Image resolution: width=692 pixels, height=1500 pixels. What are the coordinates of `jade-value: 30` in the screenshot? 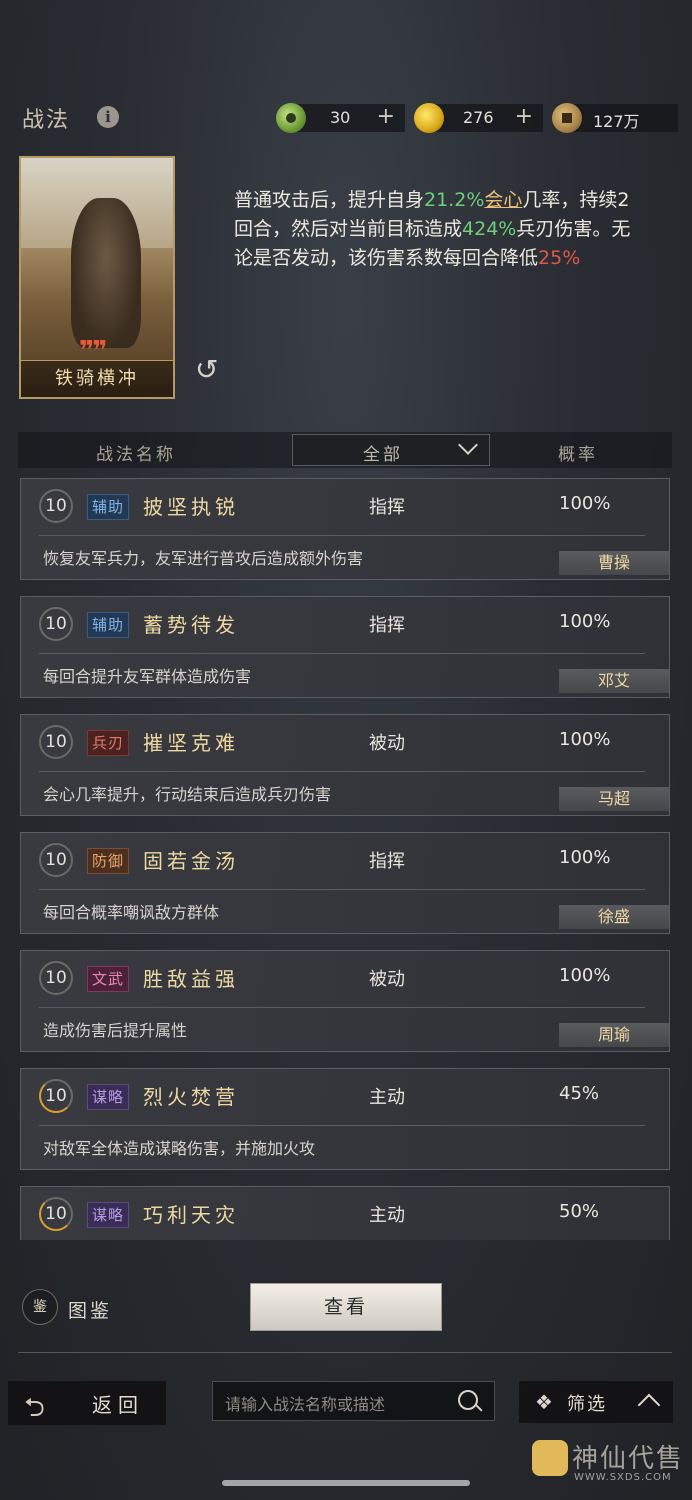 It's located at (340, 117).